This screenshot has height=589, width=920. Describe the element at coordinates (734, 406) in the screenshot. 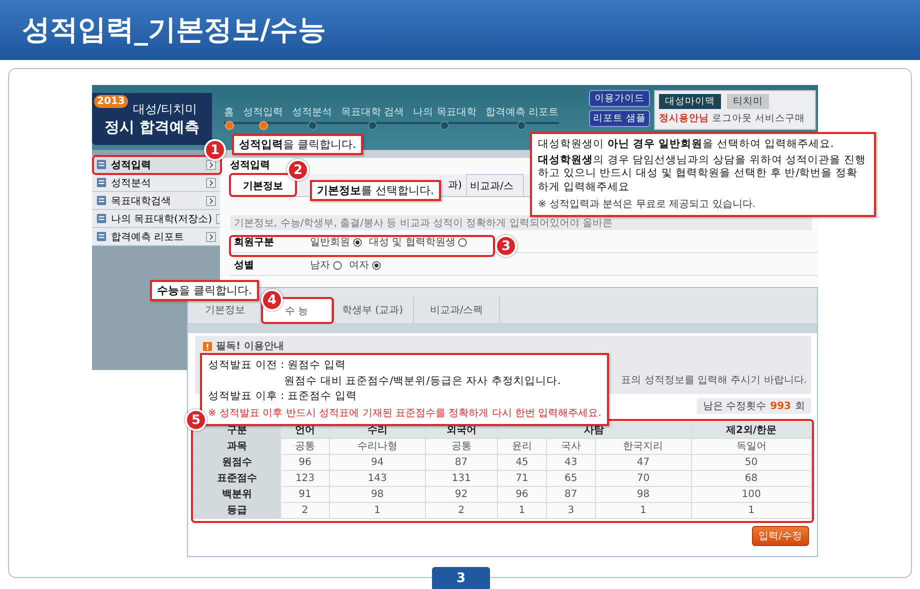

I see `remaining-label: 남은 수정횟수` at that location.